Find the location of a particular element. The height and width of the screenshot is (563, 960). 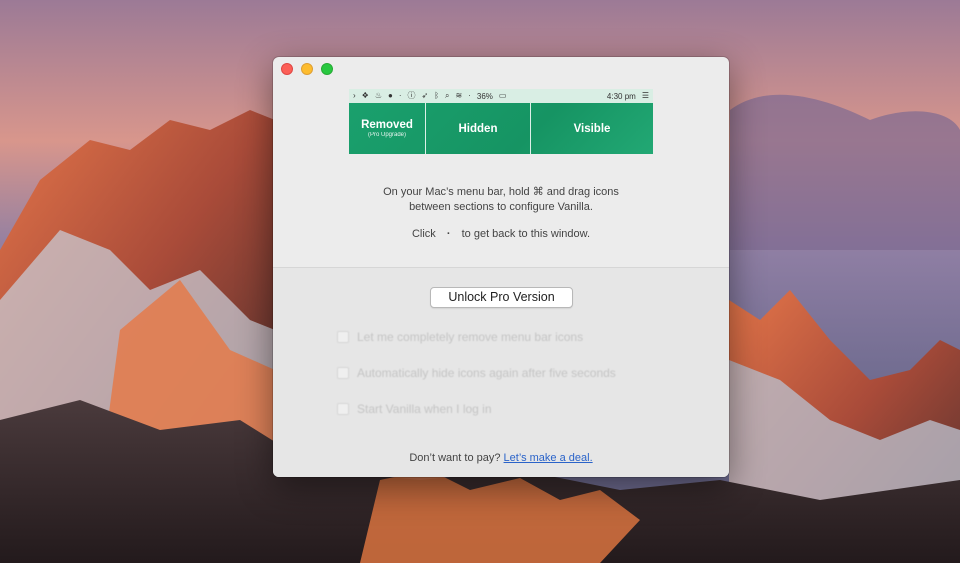

menubar-sections: Removed (Pro Upgrade) Hidden Visible is located at coordinates (501, 128).